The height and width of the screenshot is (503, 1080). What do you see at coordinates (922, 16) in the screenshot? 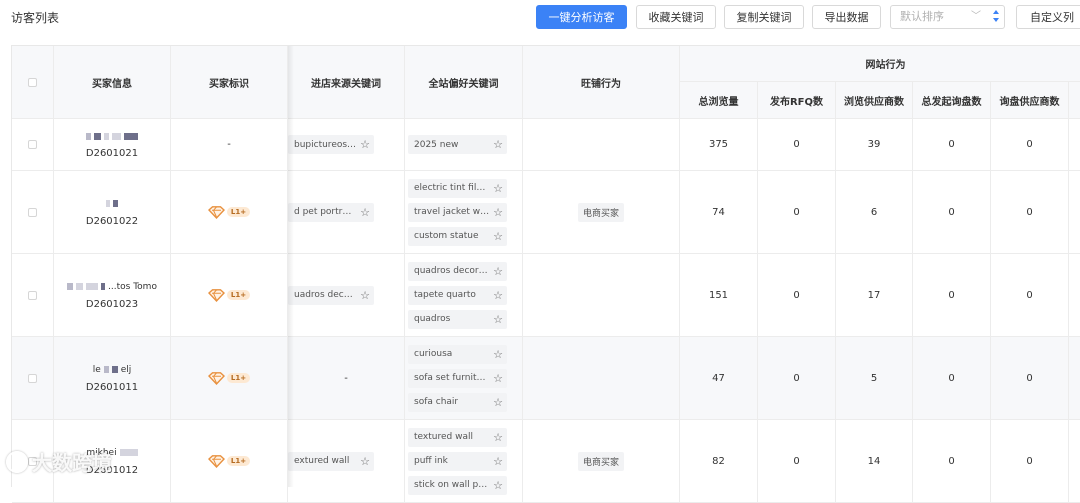
I see `sort-placeholder: 默认排序` at bounding box center [922, 16].